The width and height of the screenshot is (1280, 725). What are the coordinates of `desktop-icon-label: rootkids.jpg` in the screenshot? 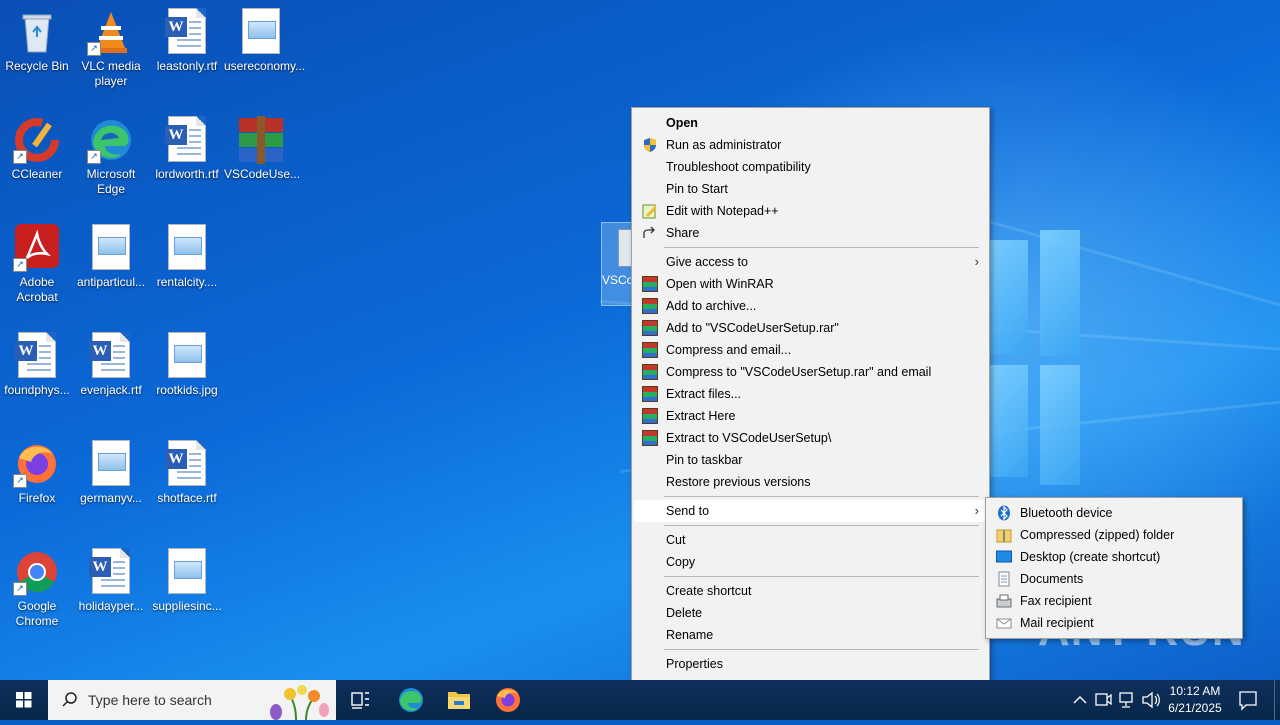 It's located at (187, 390).